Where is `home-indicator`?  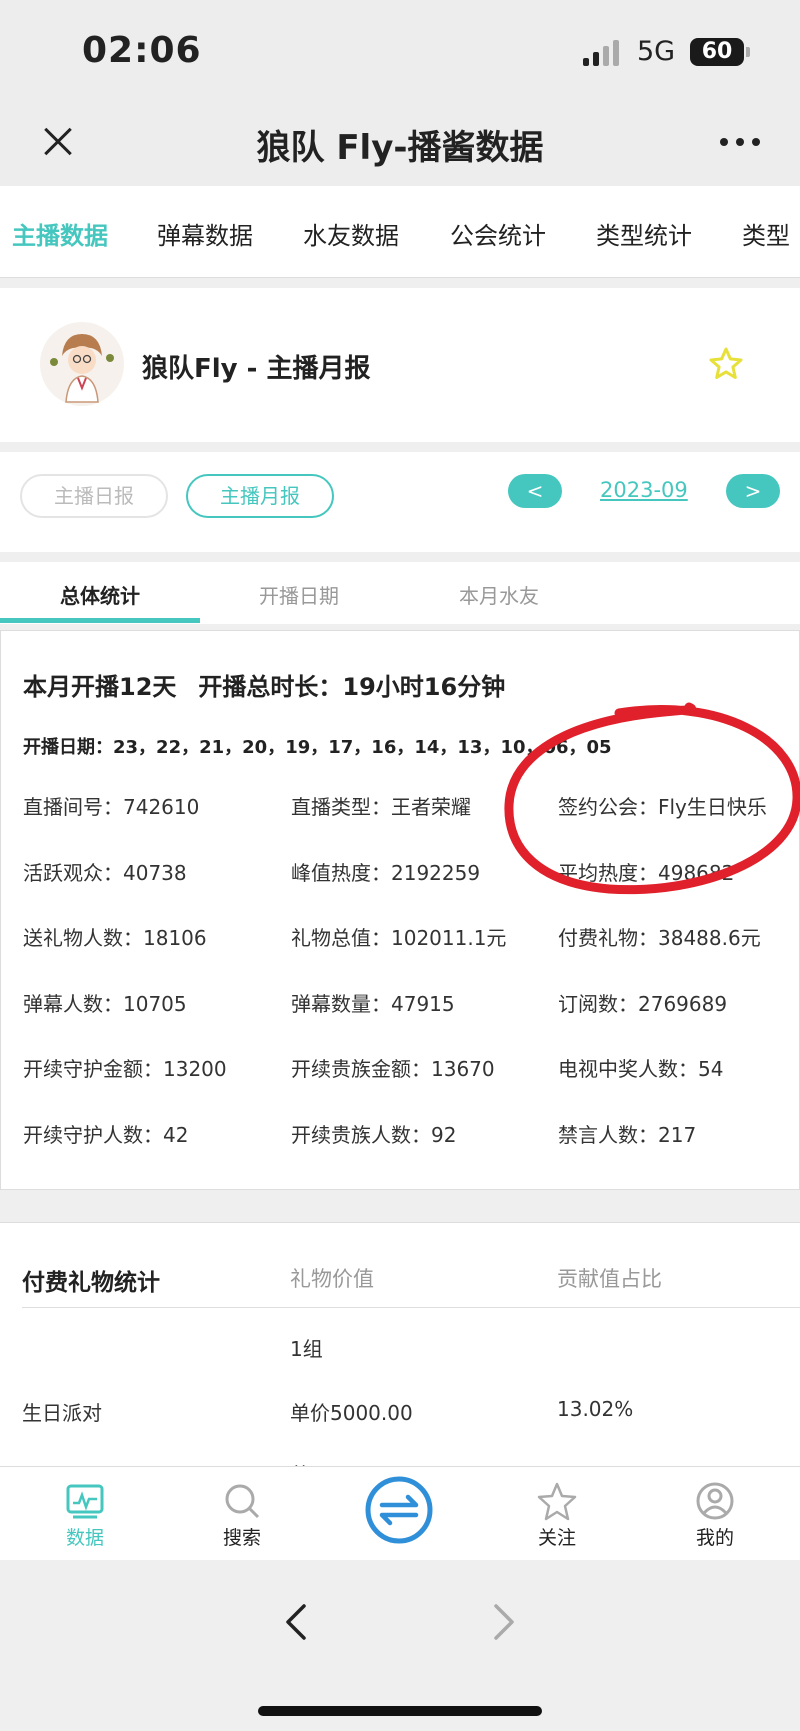
home-indicator is located at coordinates (400, 1711).